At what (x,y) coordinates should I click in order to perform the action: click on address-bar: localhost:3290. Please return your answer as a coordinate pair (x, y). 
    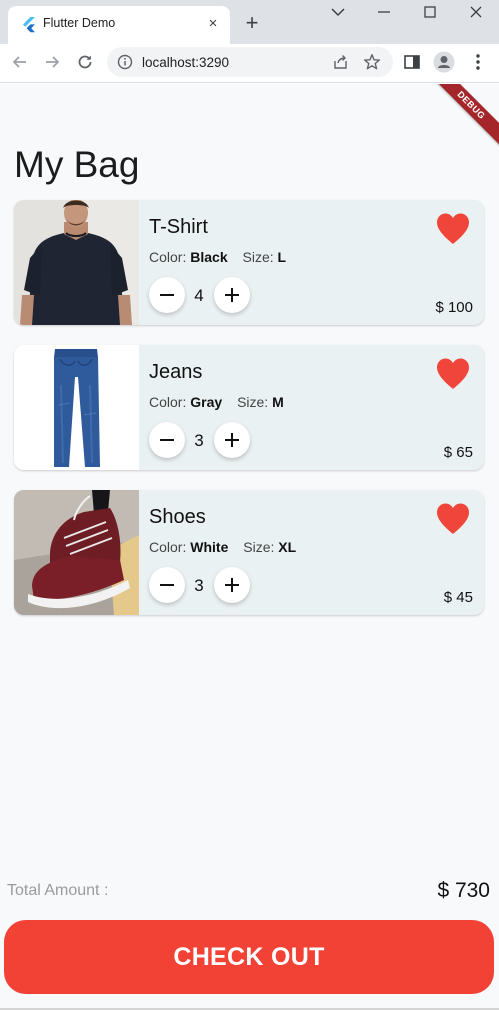
    Looking at the image, I should click on (250, 62).